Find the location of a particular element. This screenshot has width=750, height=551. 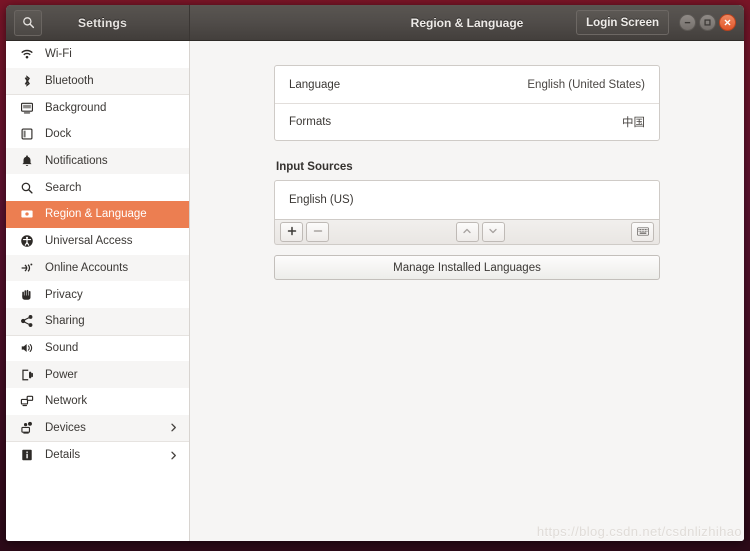

sidebar-item-online-accounts: Online Accounts is located at coordinates (97, 268).